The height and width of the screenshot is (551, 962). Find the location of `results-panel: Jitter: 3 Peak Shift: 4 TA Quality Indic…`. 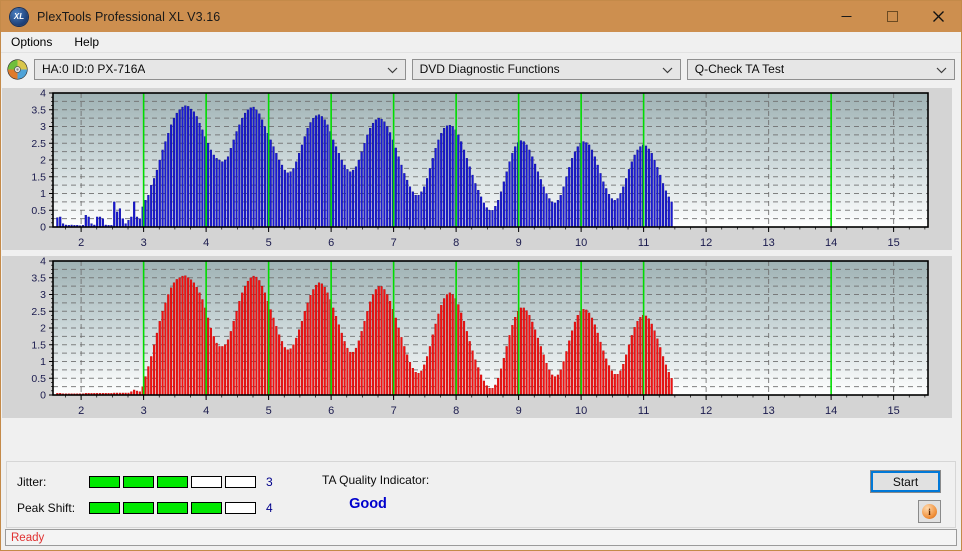

results-panel: Jitter: 3 Peak Shift: 4 TA Quality Indic… is located at coordinates (481, 494).